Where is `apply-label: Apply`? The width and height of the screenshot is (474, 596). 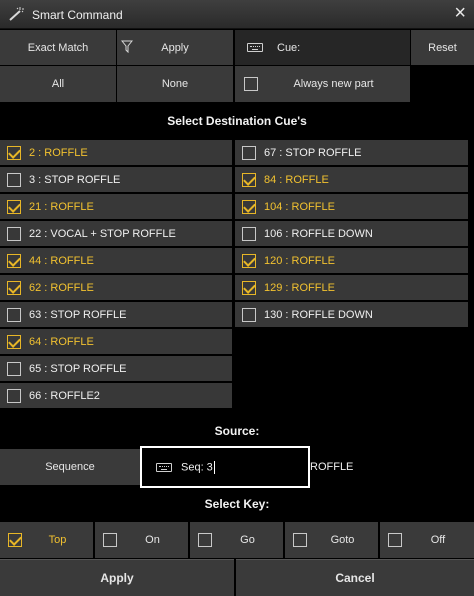
apply-label: Apply is located at coordinates (117, 578).